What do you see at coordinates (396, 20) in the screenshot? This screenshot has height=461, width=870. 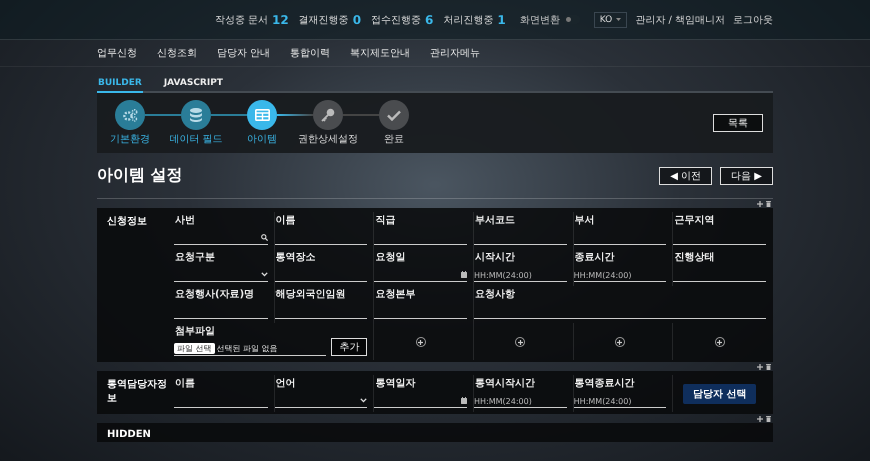 I see `counter-label: 접수진행중` at bounding box center [396, 20].